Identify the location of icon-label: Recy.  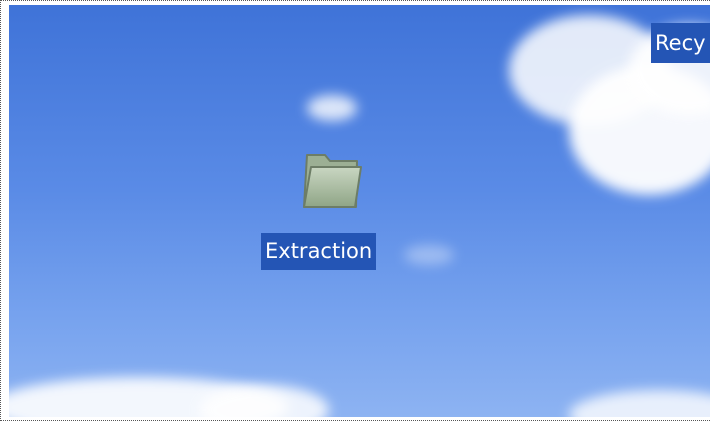
(680, 43).